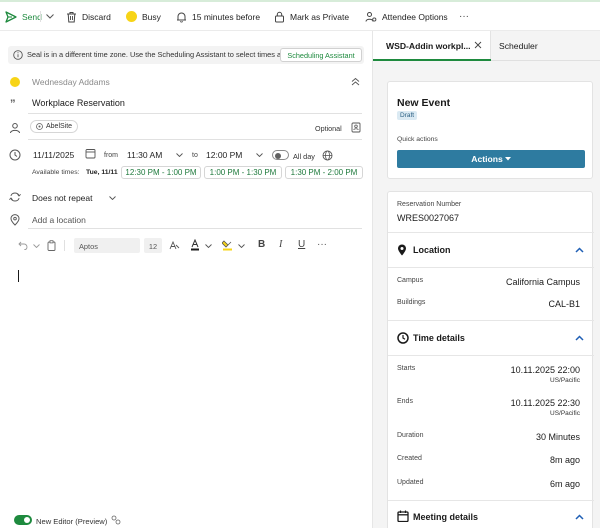 The height and width of the screenshot is (528, 600). What do you see at coordinates (53, 155) in the screenshot?
I see `start-date-input: 11/11/2025` at bounding box center [53, 155].